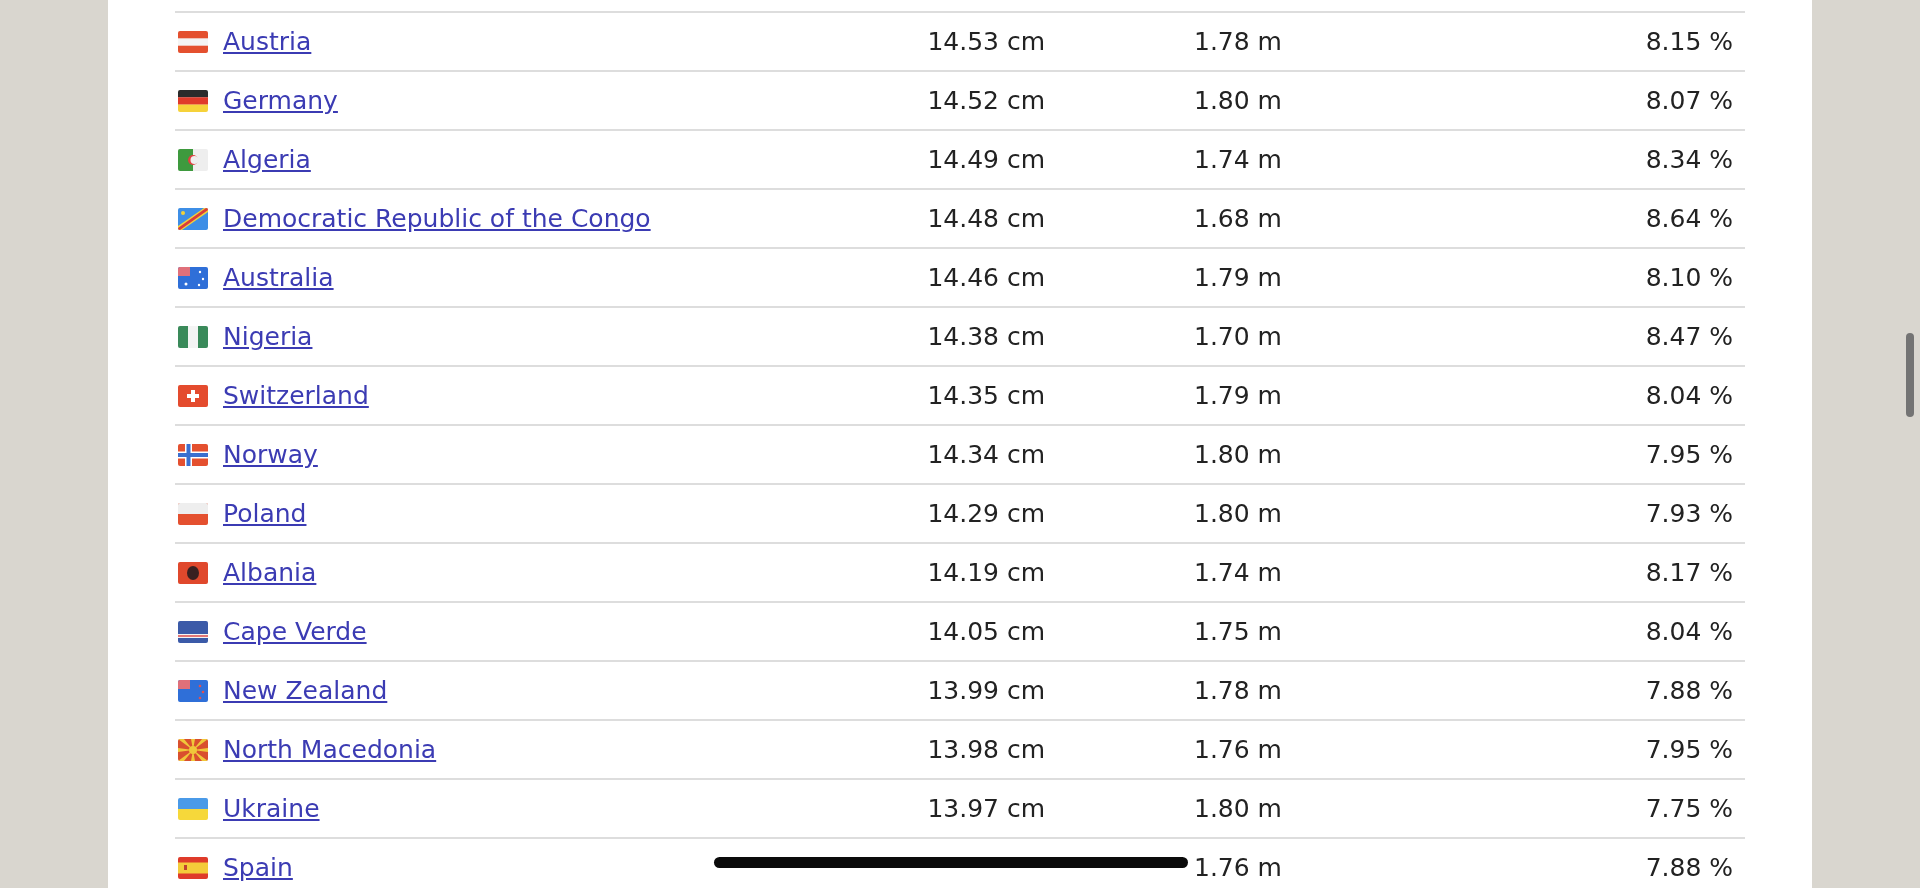 This screenshot has height=888, width=1920. I want to click on table-cell: 14.34 cm, so click(986, 454).